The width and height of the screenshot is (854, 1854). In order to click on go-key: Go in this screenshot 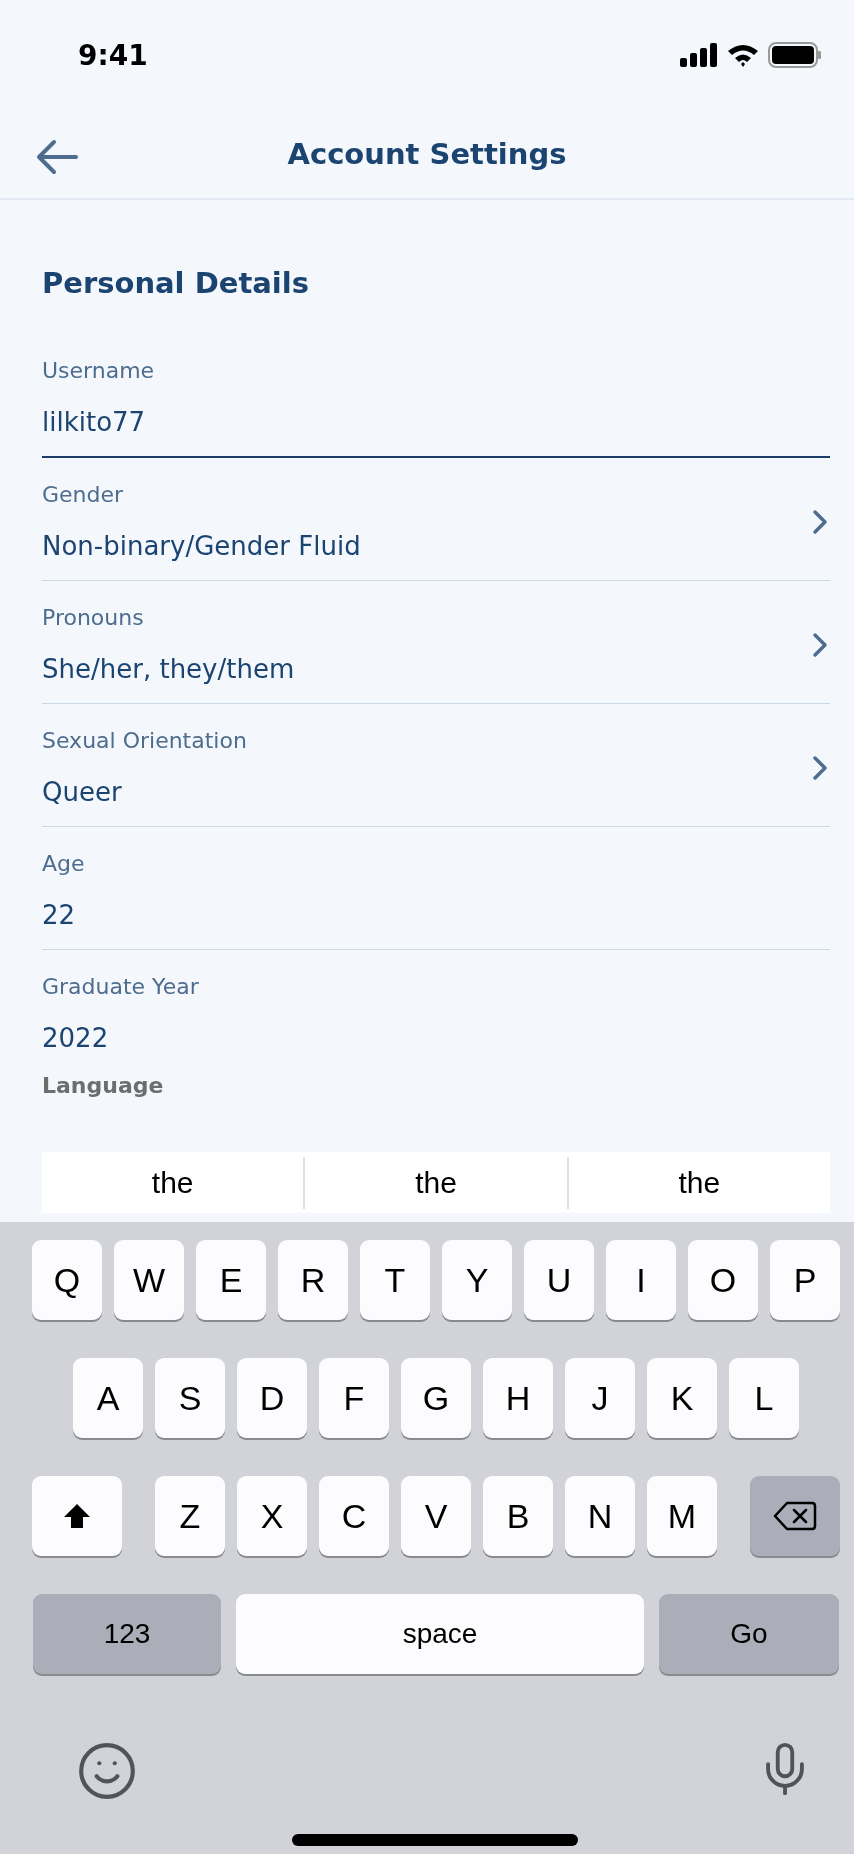, I will do `click(749, 1634)`.